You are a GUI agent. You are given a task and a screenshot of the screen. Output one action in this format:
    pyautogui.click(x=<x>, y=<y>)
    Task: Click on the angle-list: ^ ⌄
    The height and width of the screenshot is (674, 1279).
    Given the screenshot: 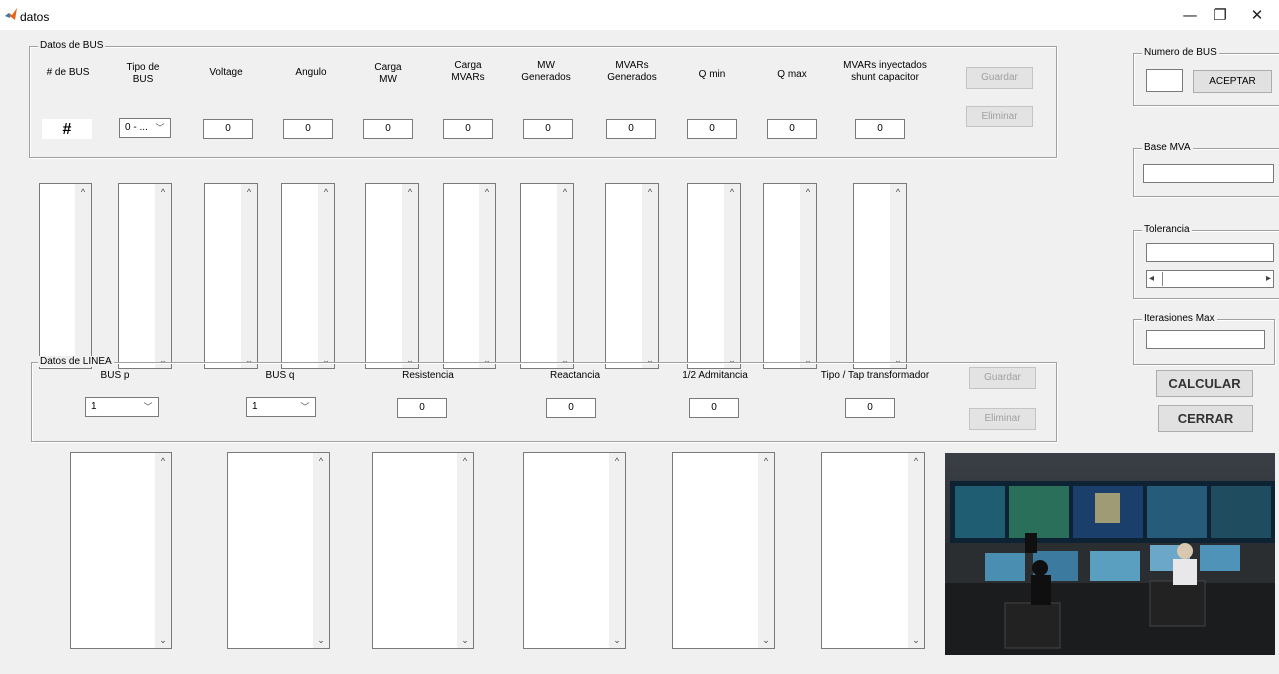 What is the action you would take?
    pyautogui.click(x=308, y=276)
    